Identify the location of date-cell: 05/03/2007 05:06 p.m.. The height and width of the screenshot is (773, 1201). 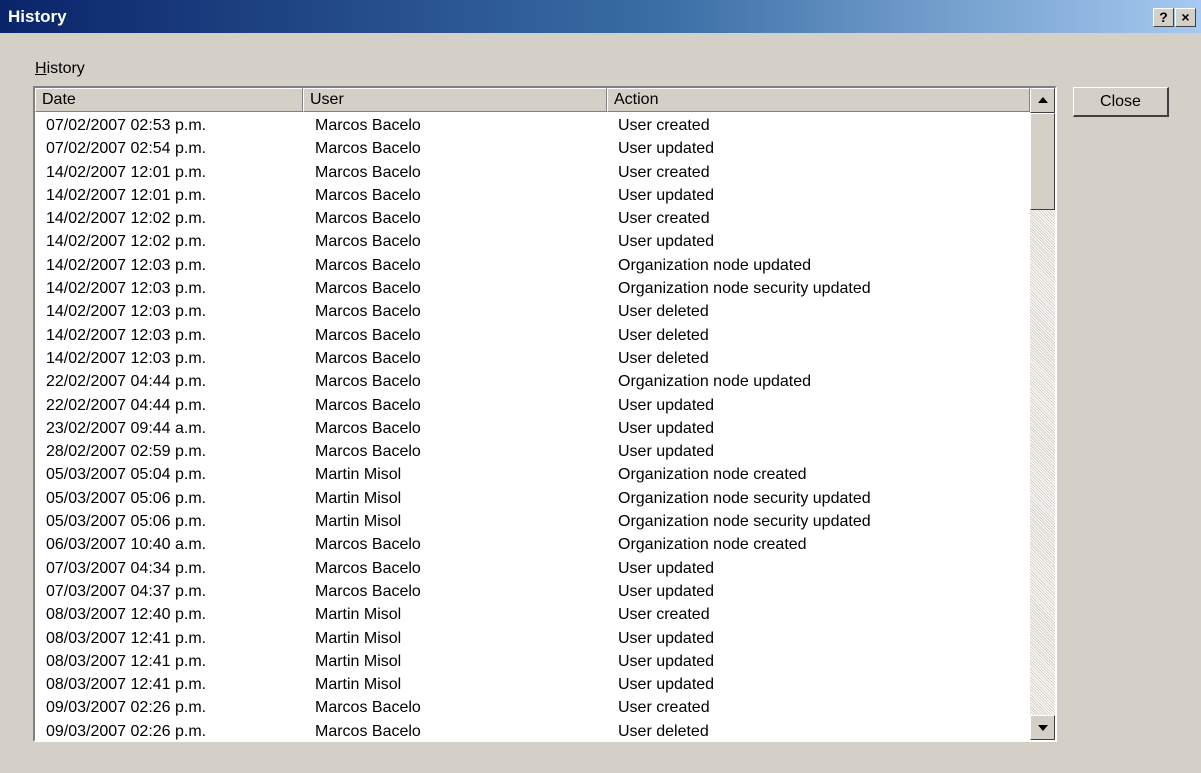
(126, 522).